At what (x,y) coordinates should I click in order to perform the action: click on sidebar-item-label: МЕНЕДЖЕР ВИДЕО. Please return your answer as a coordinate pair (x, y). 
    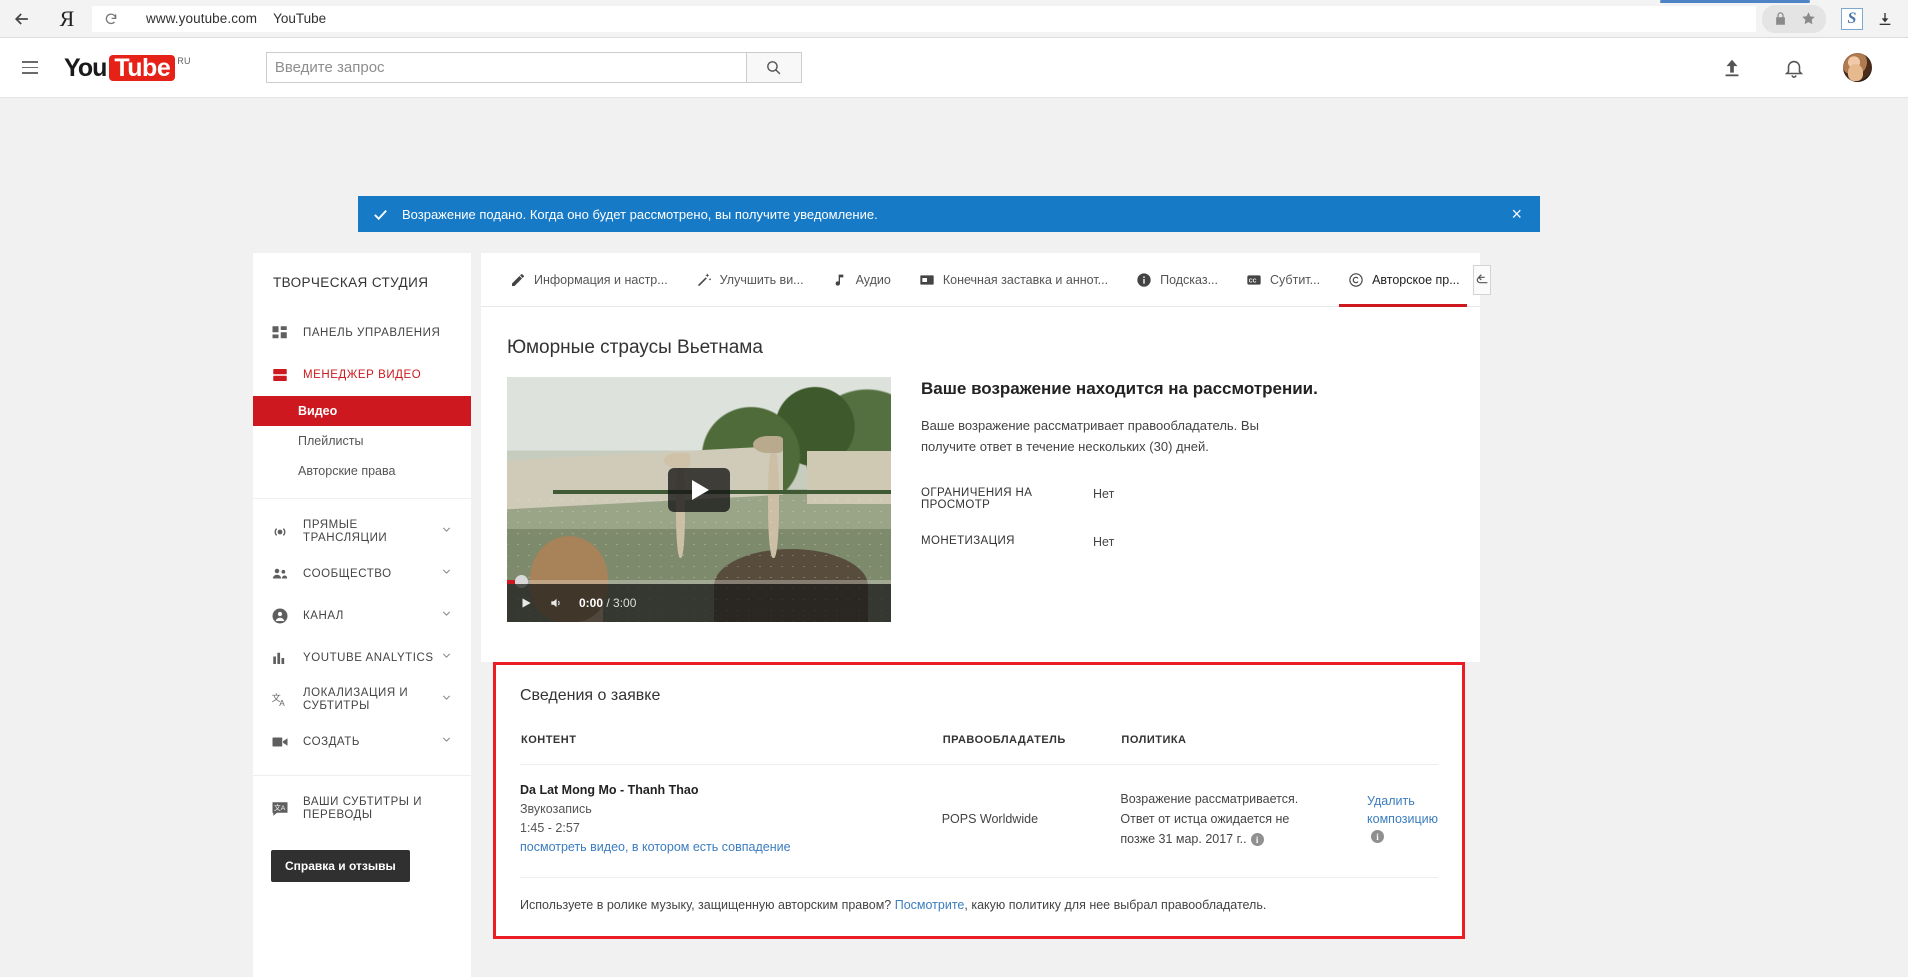
    Looking at the image, I should click on (362, 374).